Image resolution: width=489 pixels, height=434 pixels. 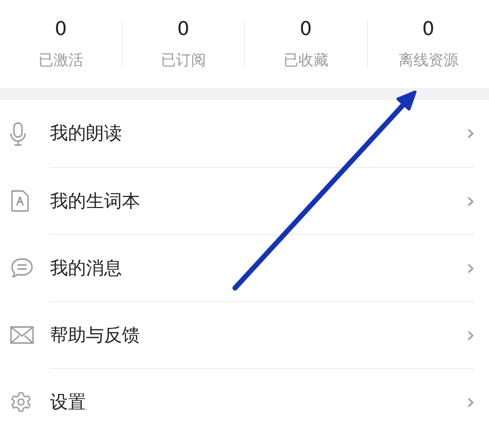 What do you see at coordinates (86, 268) in the screenshot?
I see `menu-label: 我的消息` at bounding box center [86, 268].